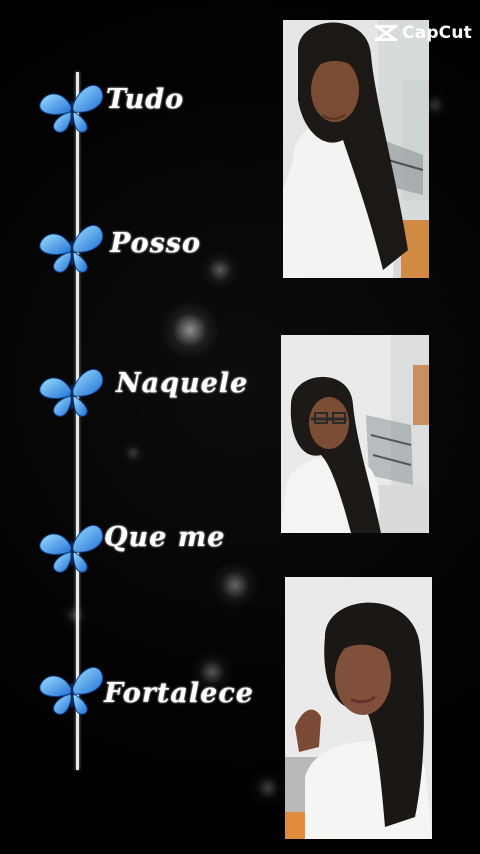  What do you see at coordinates (155, 243) in the screenshot?
I see `step-label: Posso` at bounding box center [155, 243].